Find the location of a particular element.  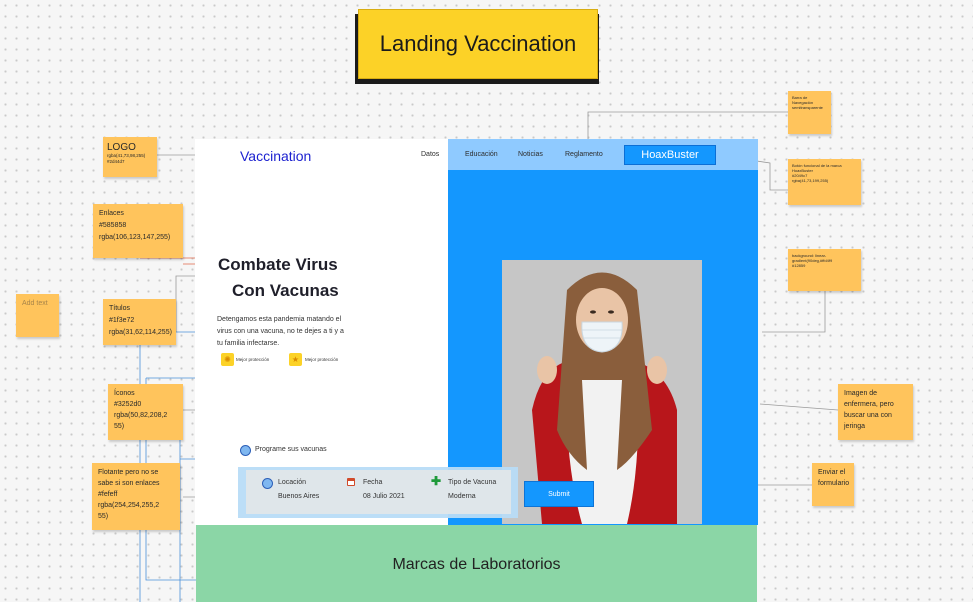

note-enviar-body: Enviar el formulario is located at coordinates (834, 478).